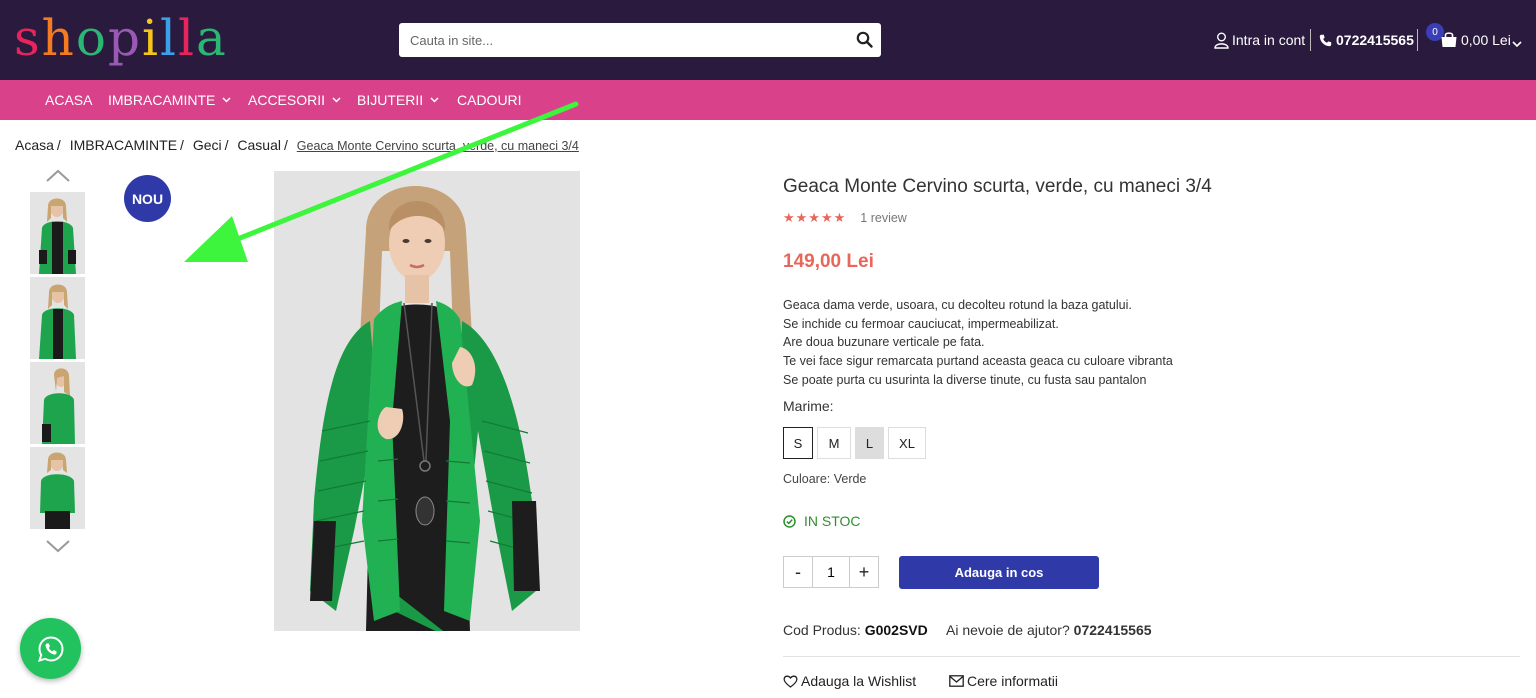 The image size is (1536, 698). I want to click on help-label: Ai nevoie de ajutor?, so click(1008, 630).